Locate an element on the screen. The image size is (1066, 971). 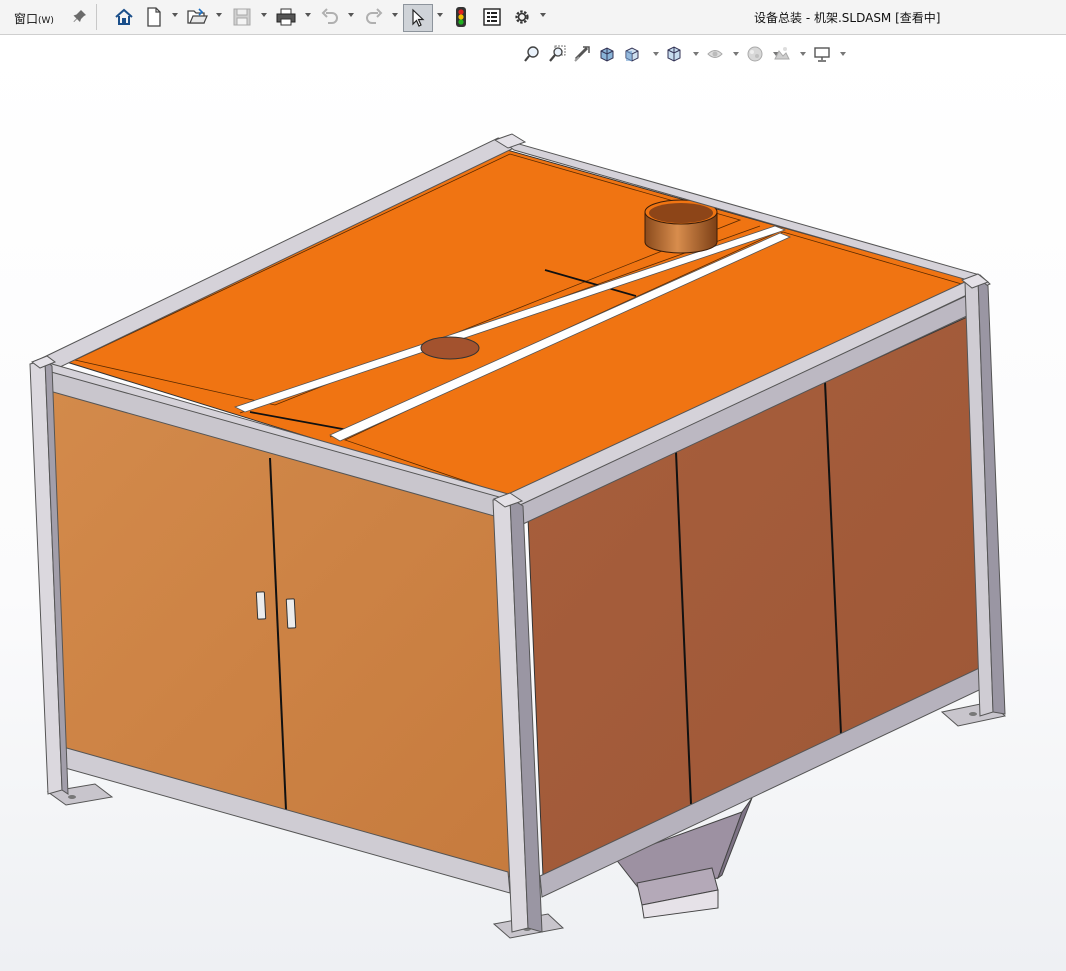
options-gear-icon is located at coordinates (522, 17).